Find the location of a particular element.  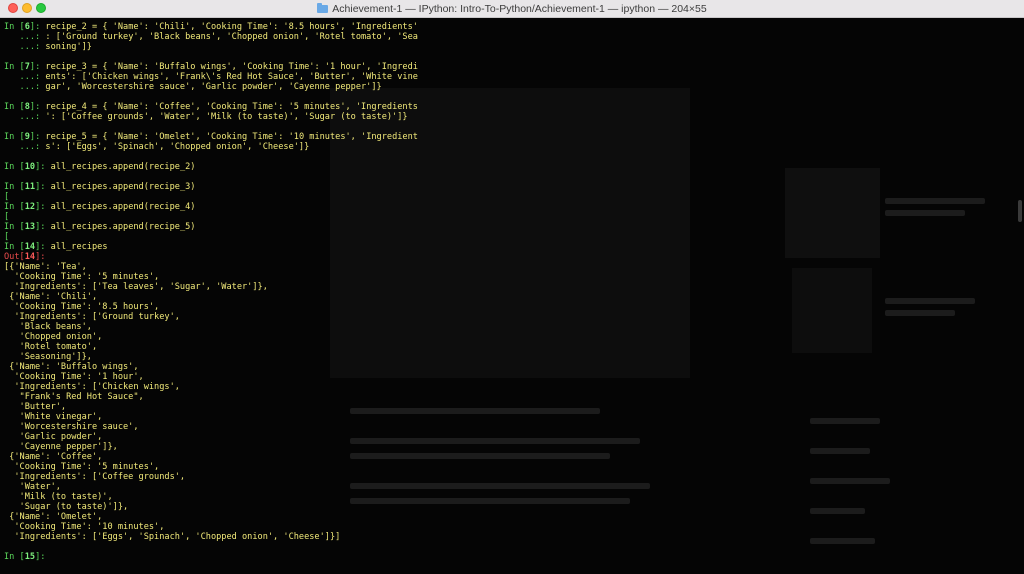

close-button is located at coordinates (13, 8).